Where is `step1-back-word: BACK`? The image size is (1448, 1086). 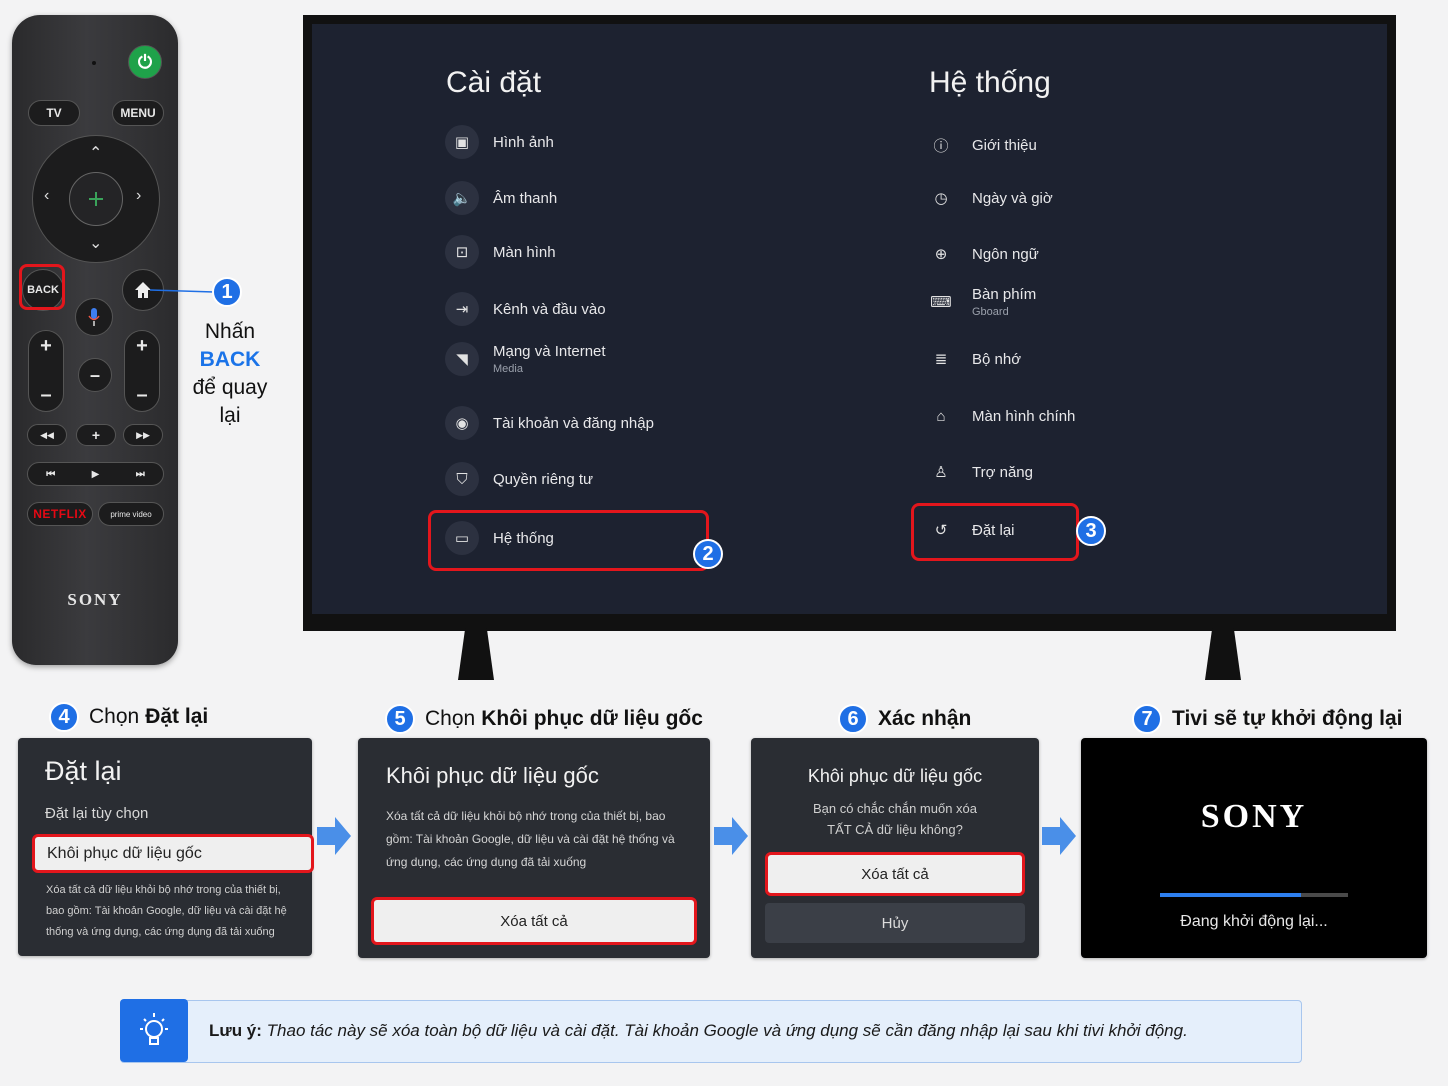
step1-back-word: BACK is located at coordinates (230, 359).